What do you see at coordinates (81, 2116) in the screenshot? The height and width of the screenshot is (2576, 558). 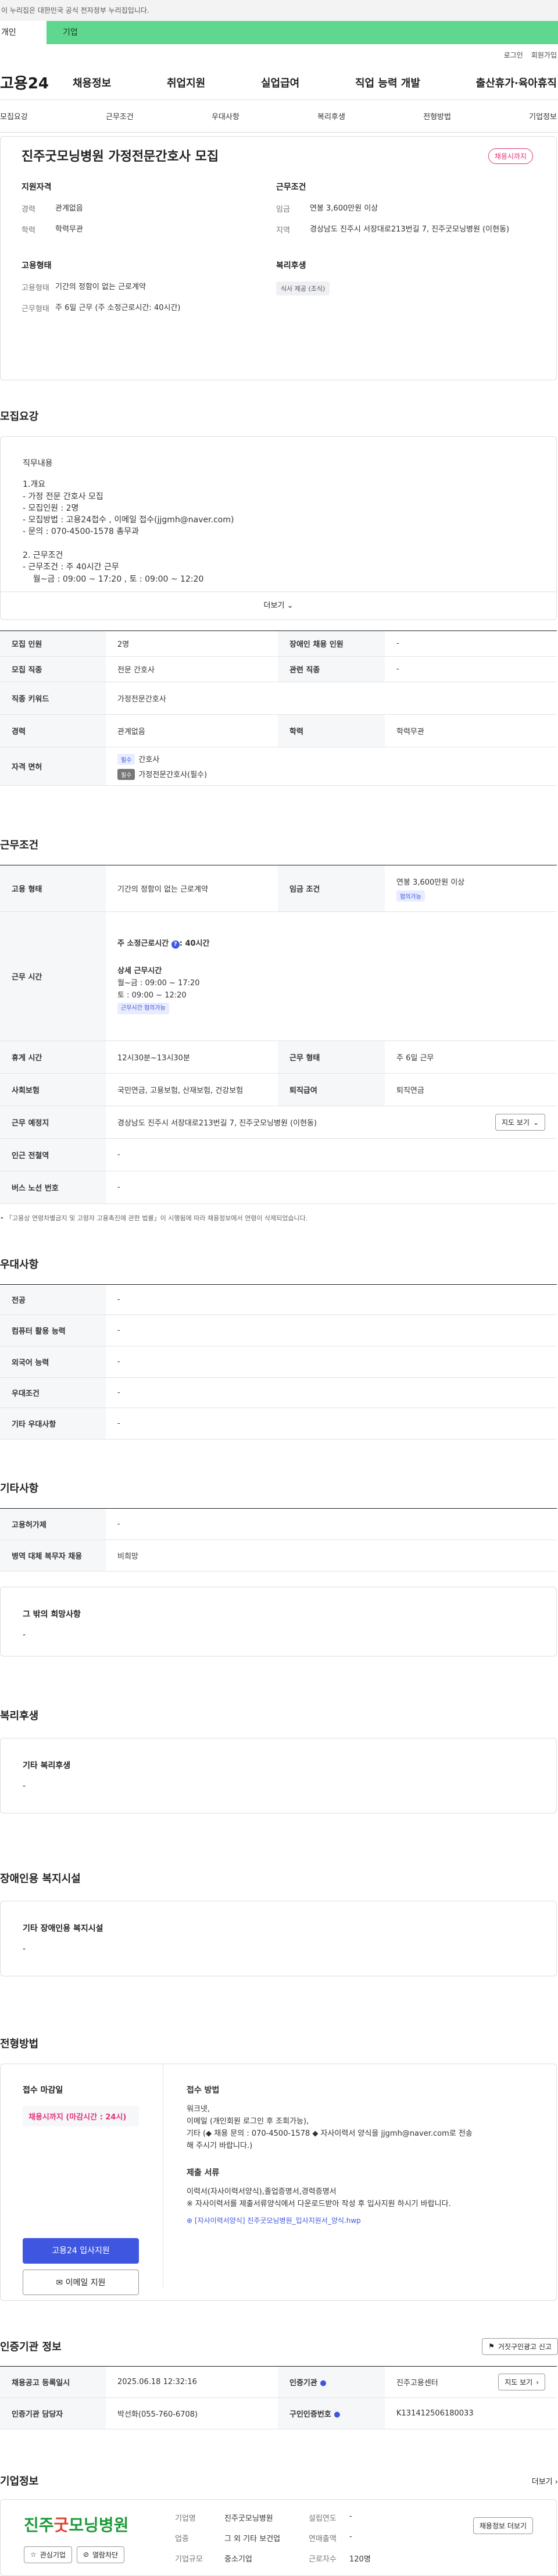 I see `deadline-value: 채용시까지 (마감시간 : 24시)` at bounding box center [81, 2116].